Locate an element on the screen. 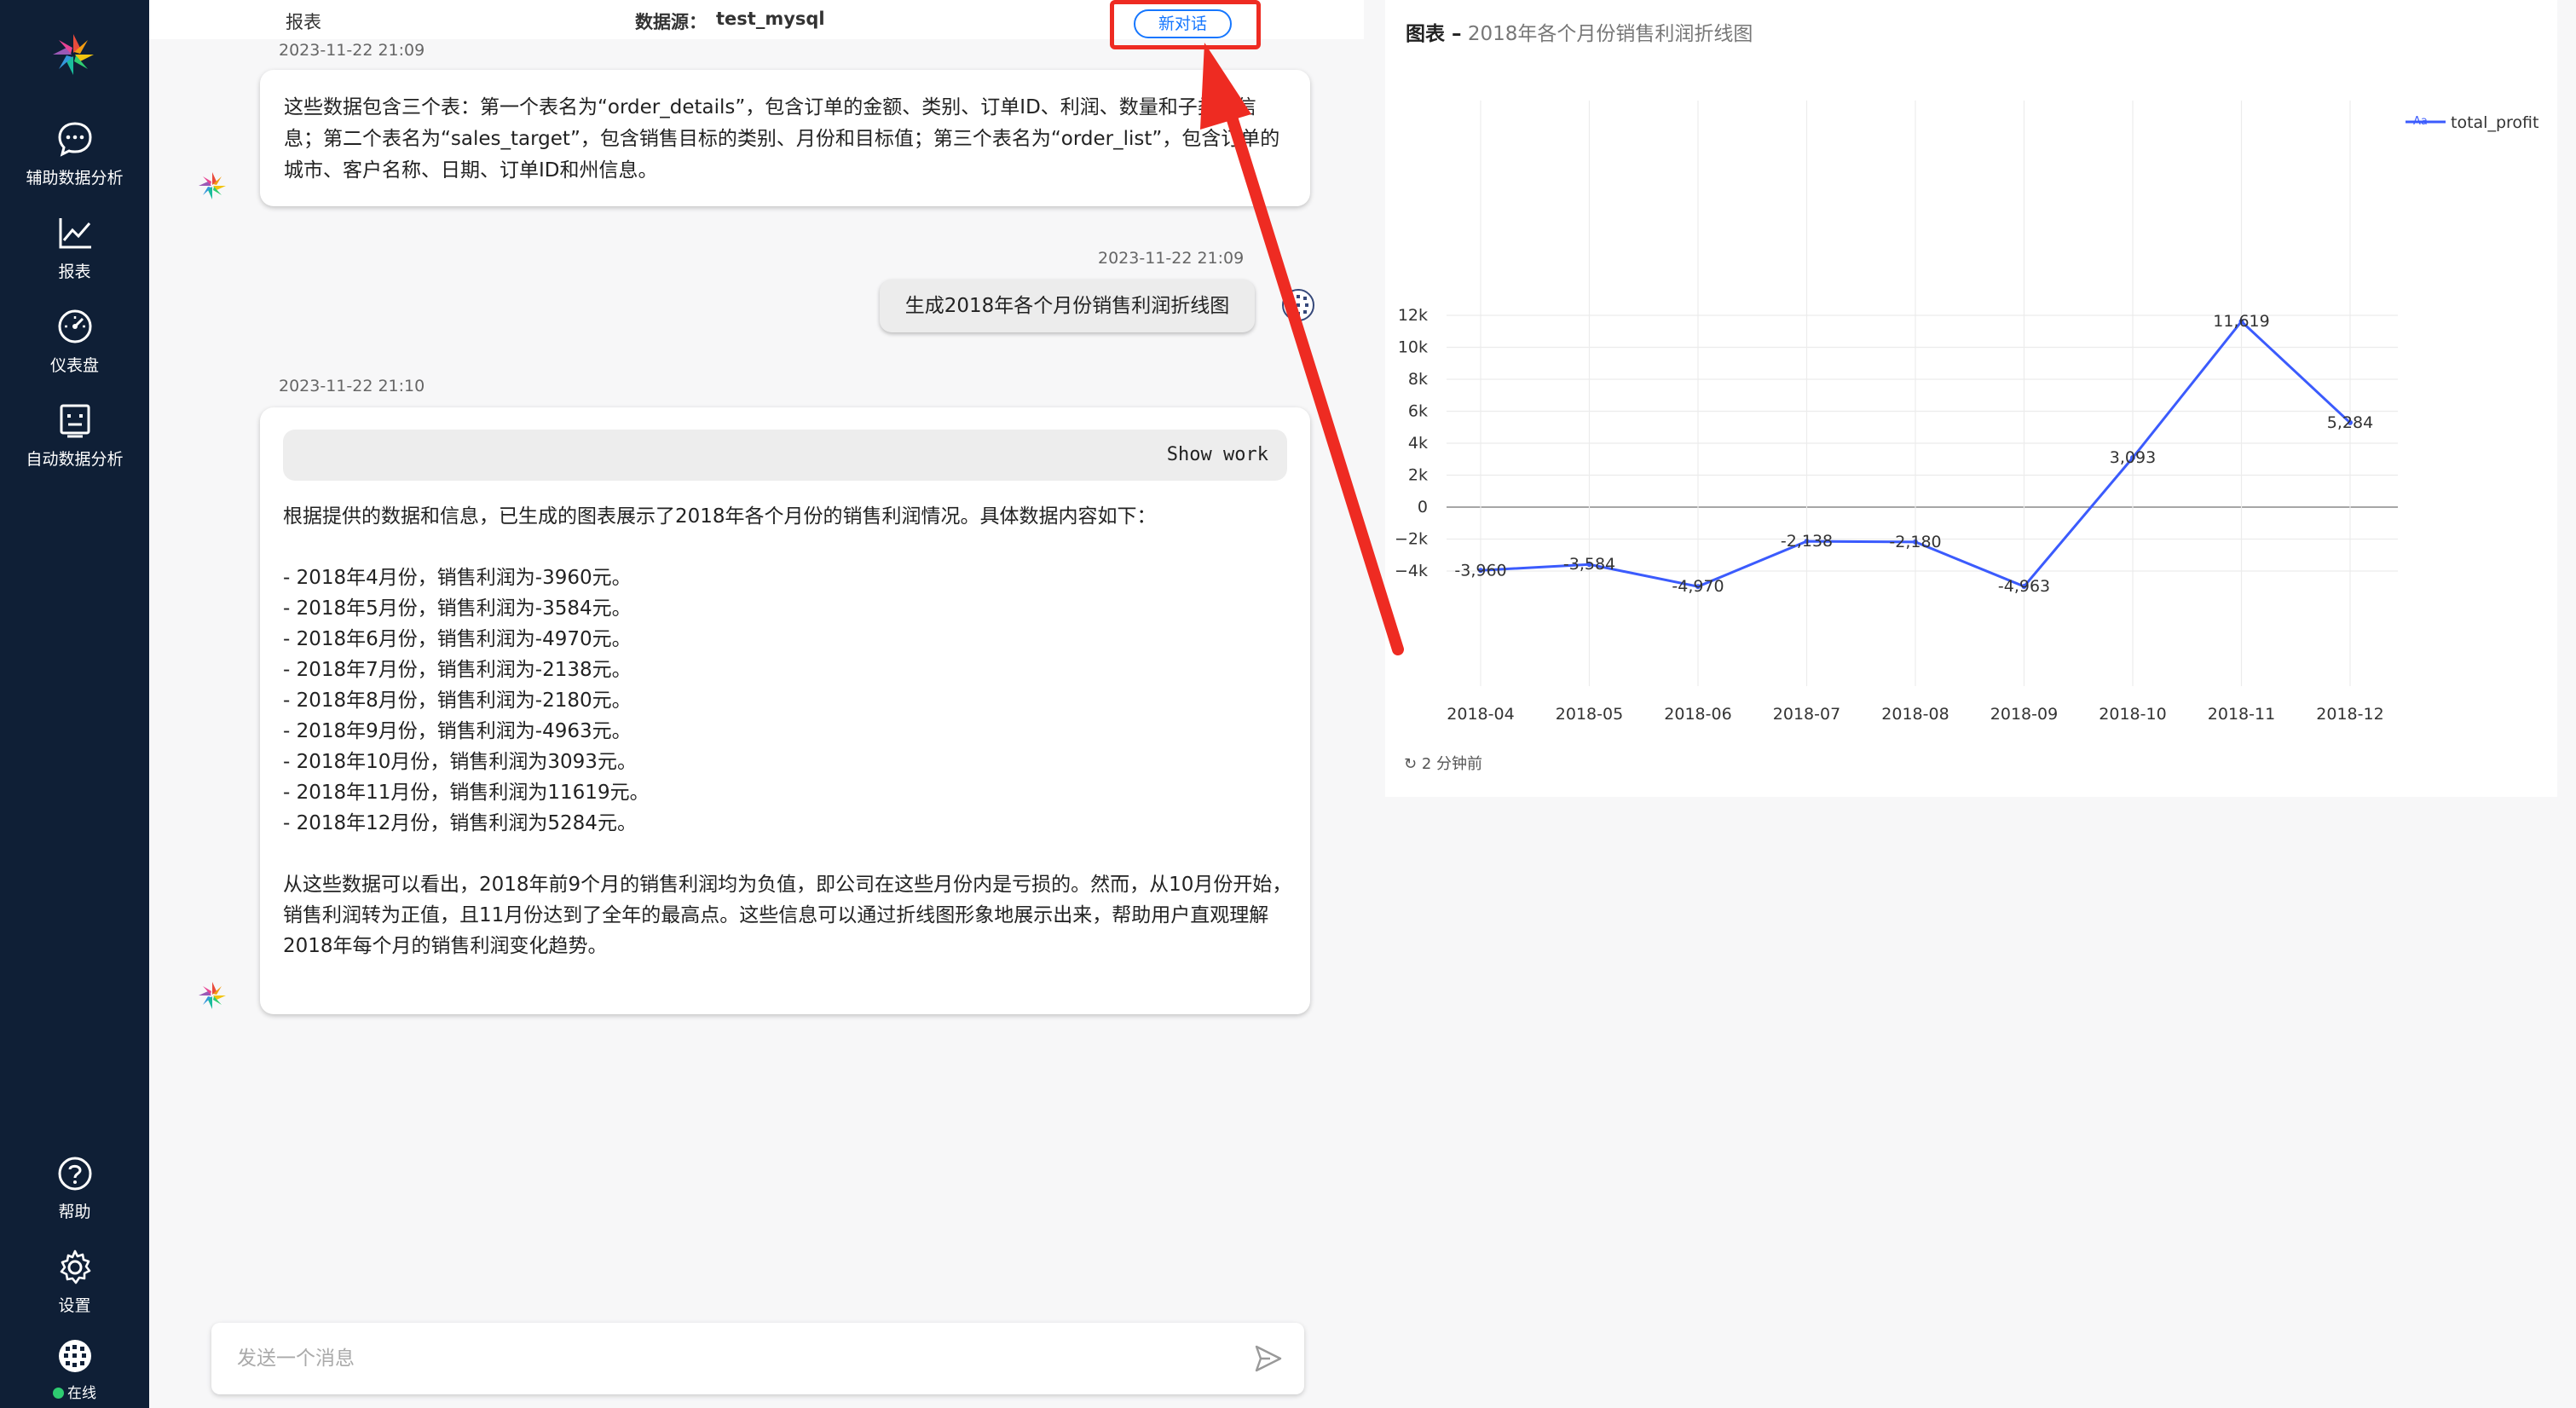  message-input is located at coordinates (731, 1358).